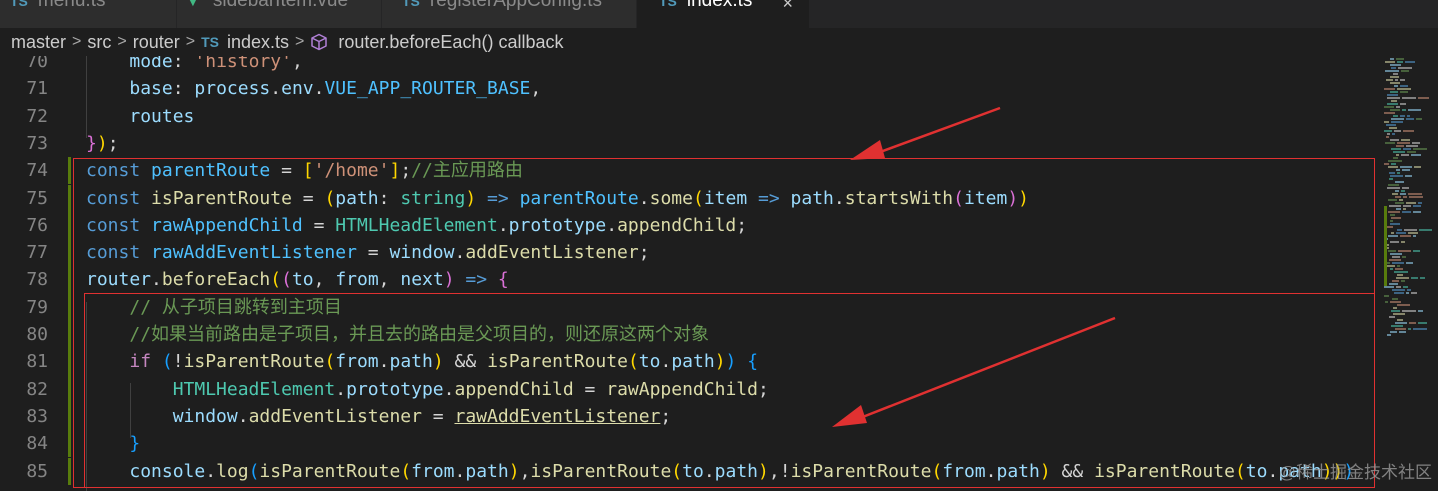 The width and height of the screenshot is (1438, 491). Describe the element at coordinates (974, 266) in the screenshot. I see `annotation-arrows` at that location.